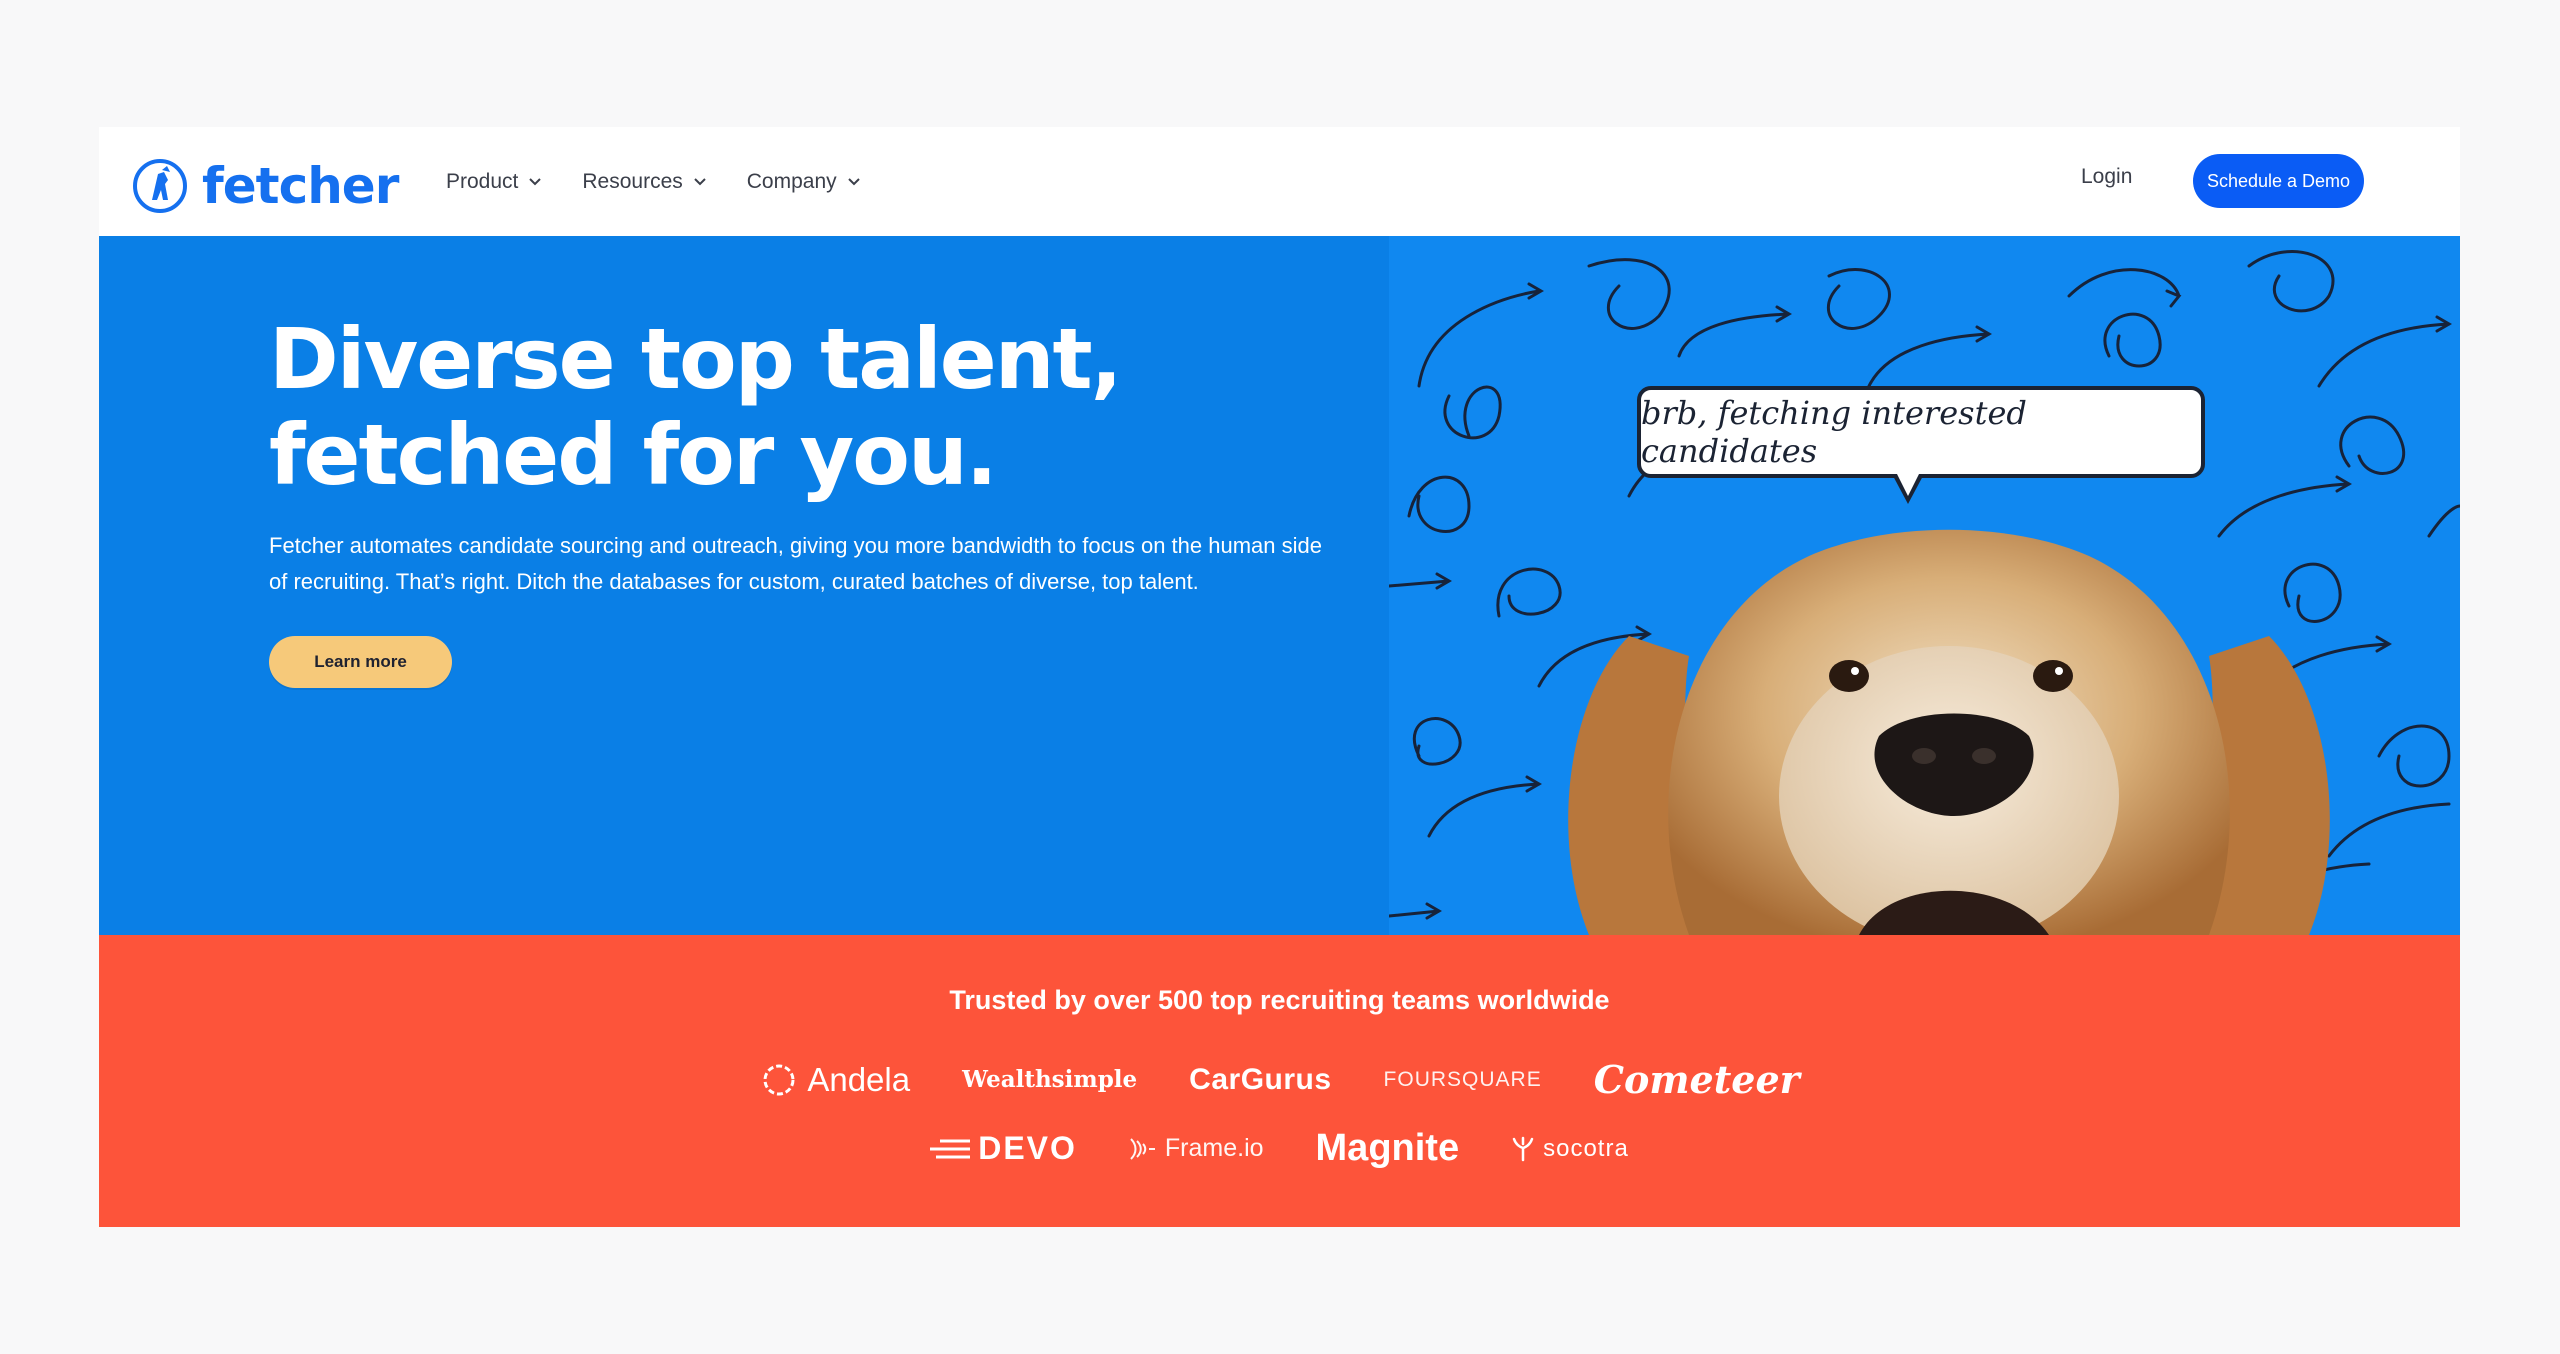 The image size is (2560, 1354). What do you see at coordinates (360, 662) in the screenshot?
I see `learn-more-button: Learn more` at bounding box center [360, 662].